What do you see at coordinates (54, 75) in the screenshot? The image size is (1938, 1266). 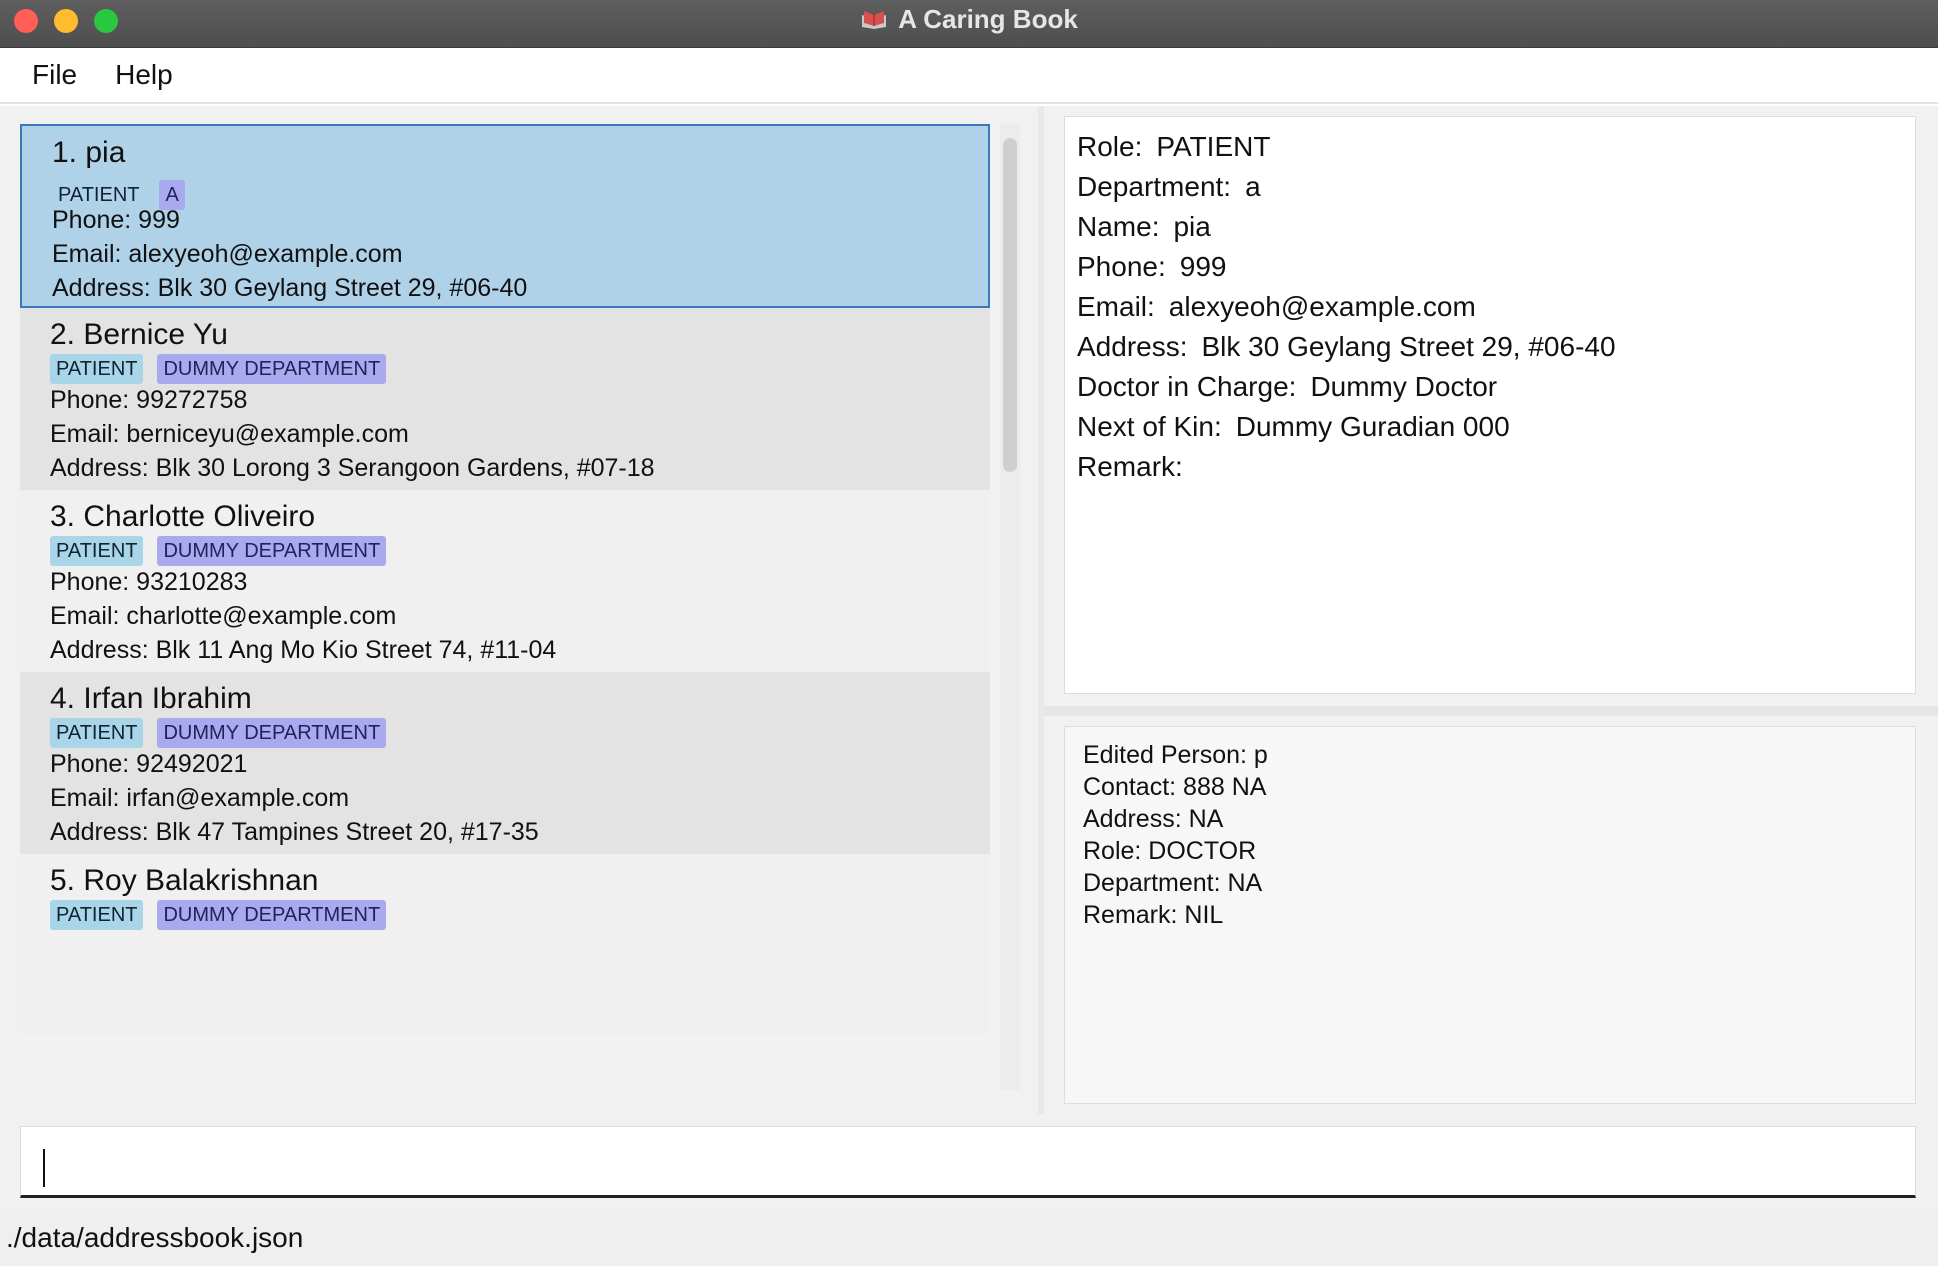 I see `menu-file: File` at bounding box center [54, 75].